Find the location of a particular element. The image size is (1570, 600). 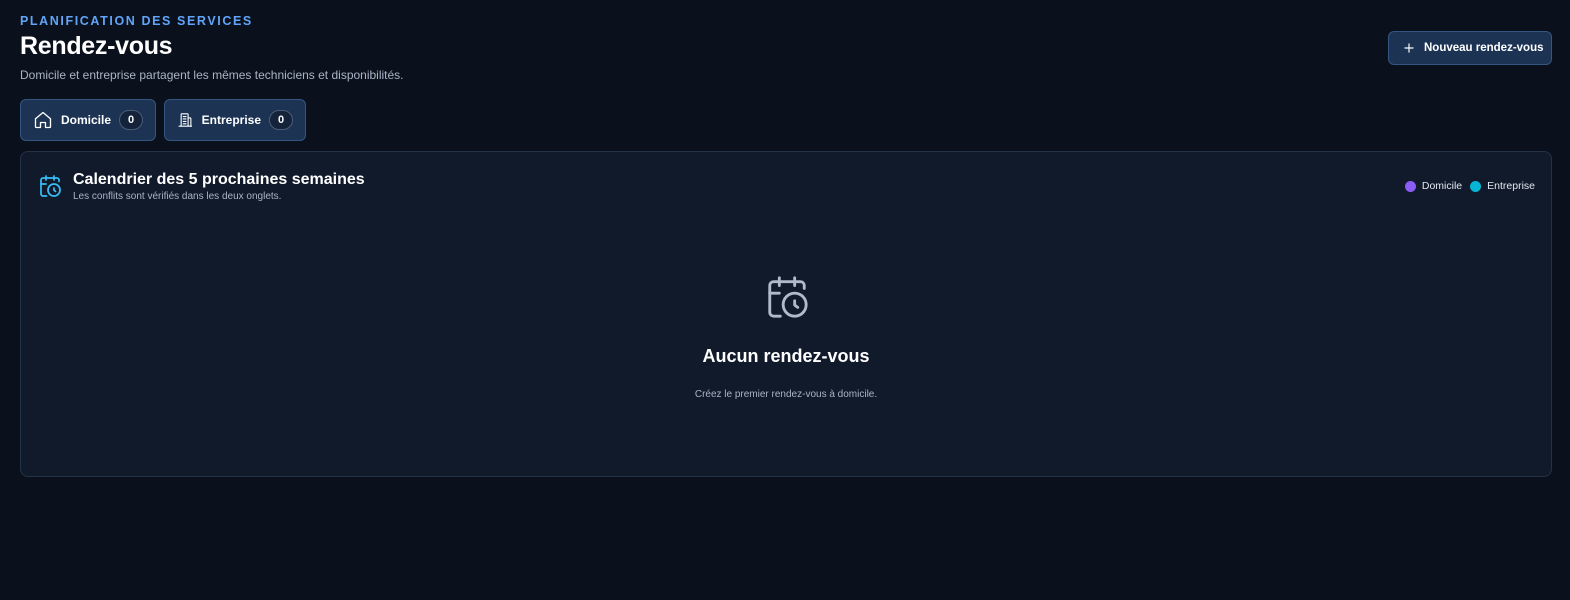

calendar-clock-icon is located at coordinates (50, 186).